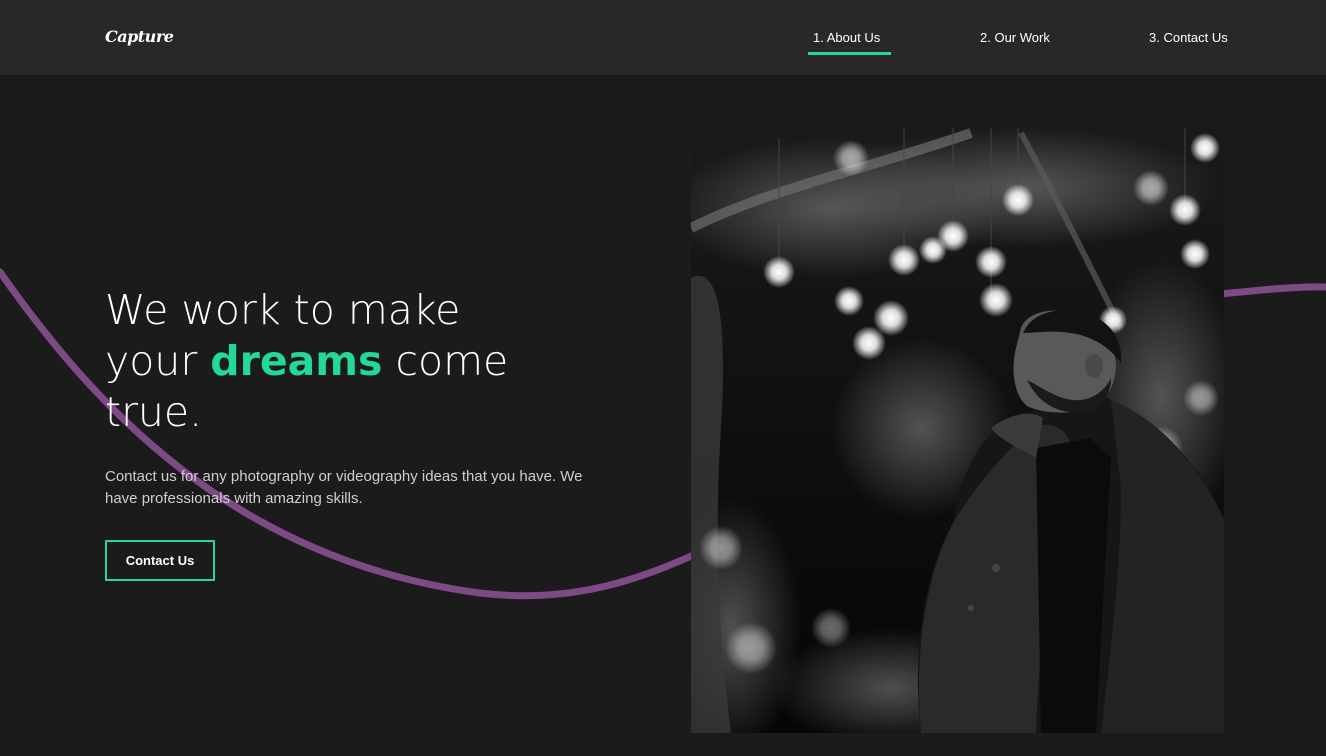 The height and width of the screenshot is (756, 1326). Describe the element at coordinates (1188, 37) in the screenshot. I see `nav-link-contact-us: 3. Contact Us` at that location.